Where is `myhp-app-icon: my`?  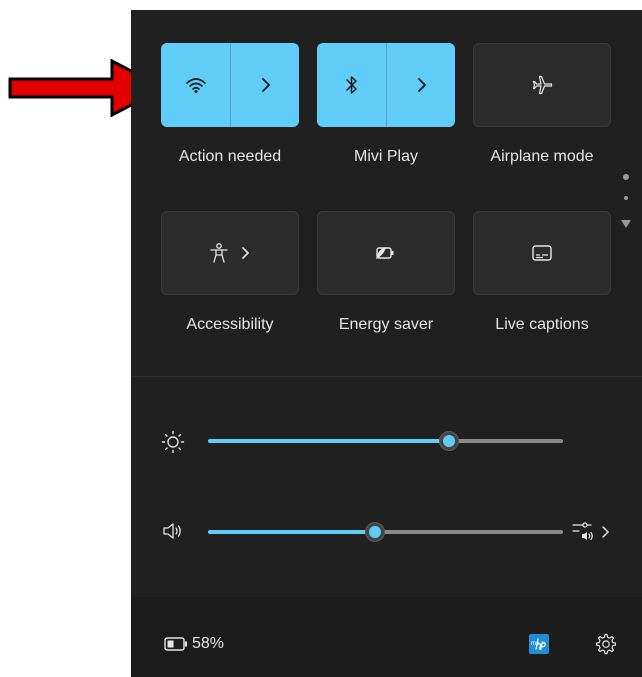 myhp-app-icon: my is located at coordinates (539, 644).